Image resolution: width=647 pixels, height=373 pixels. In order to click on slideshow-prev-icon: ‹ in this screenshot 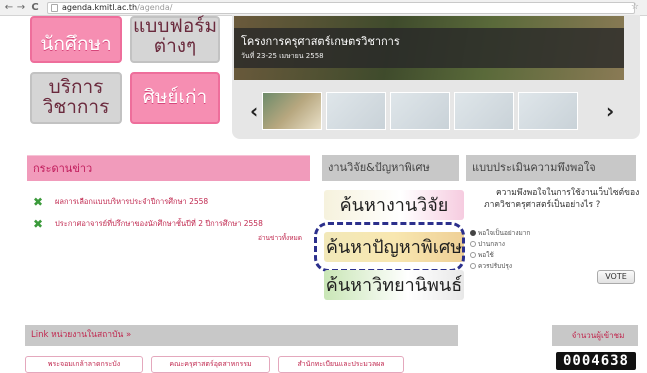, I will do `click(254, 111)`.